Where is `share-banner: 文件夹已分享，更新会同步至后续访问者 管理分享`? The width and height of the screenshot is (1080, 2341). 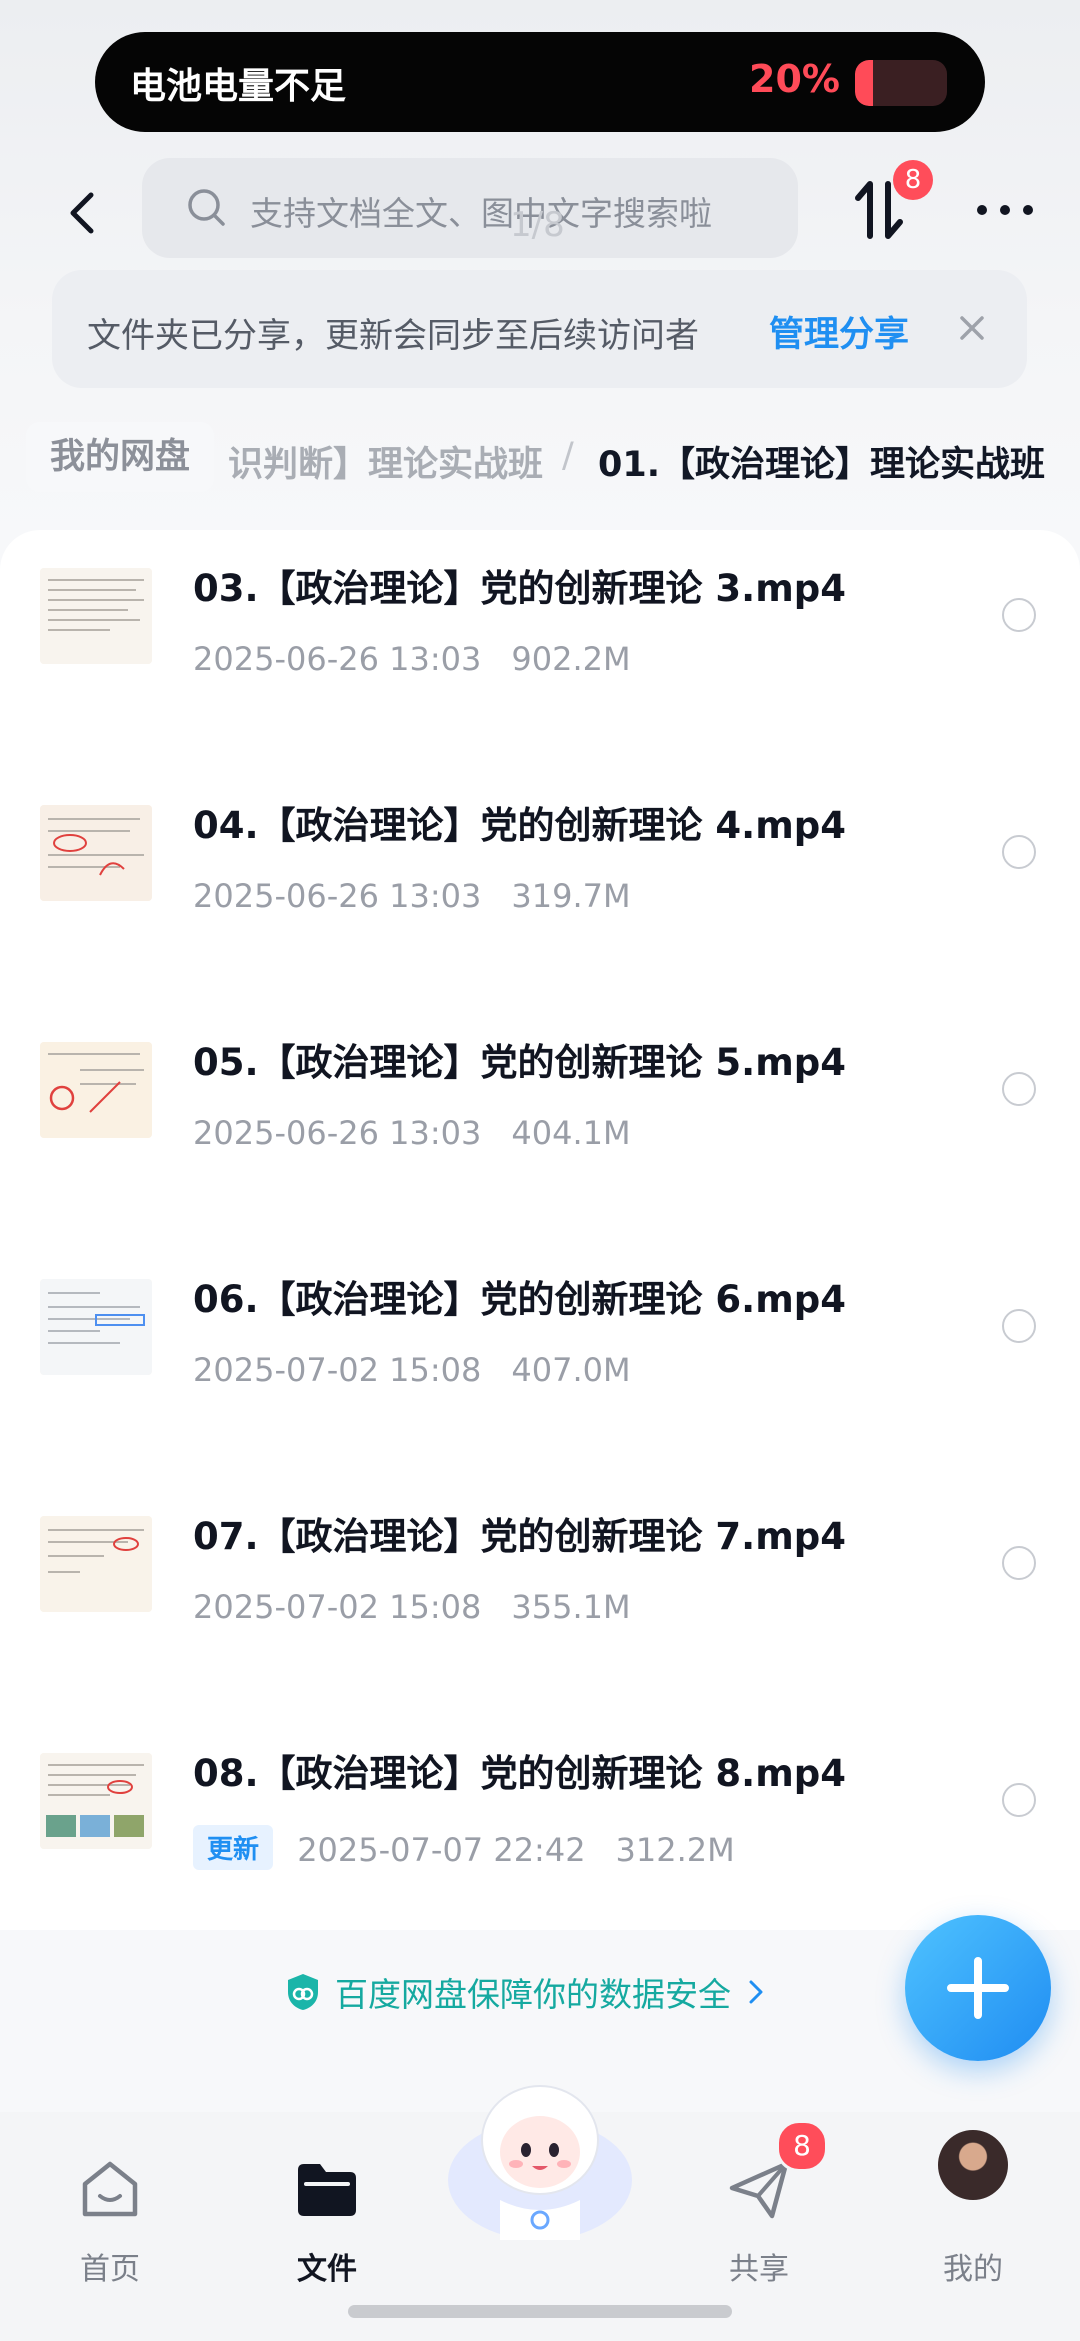
share-banner: 文件夹已分享，更新会同步至后续访问者 管理分享 is located at coordinates (539, 329).